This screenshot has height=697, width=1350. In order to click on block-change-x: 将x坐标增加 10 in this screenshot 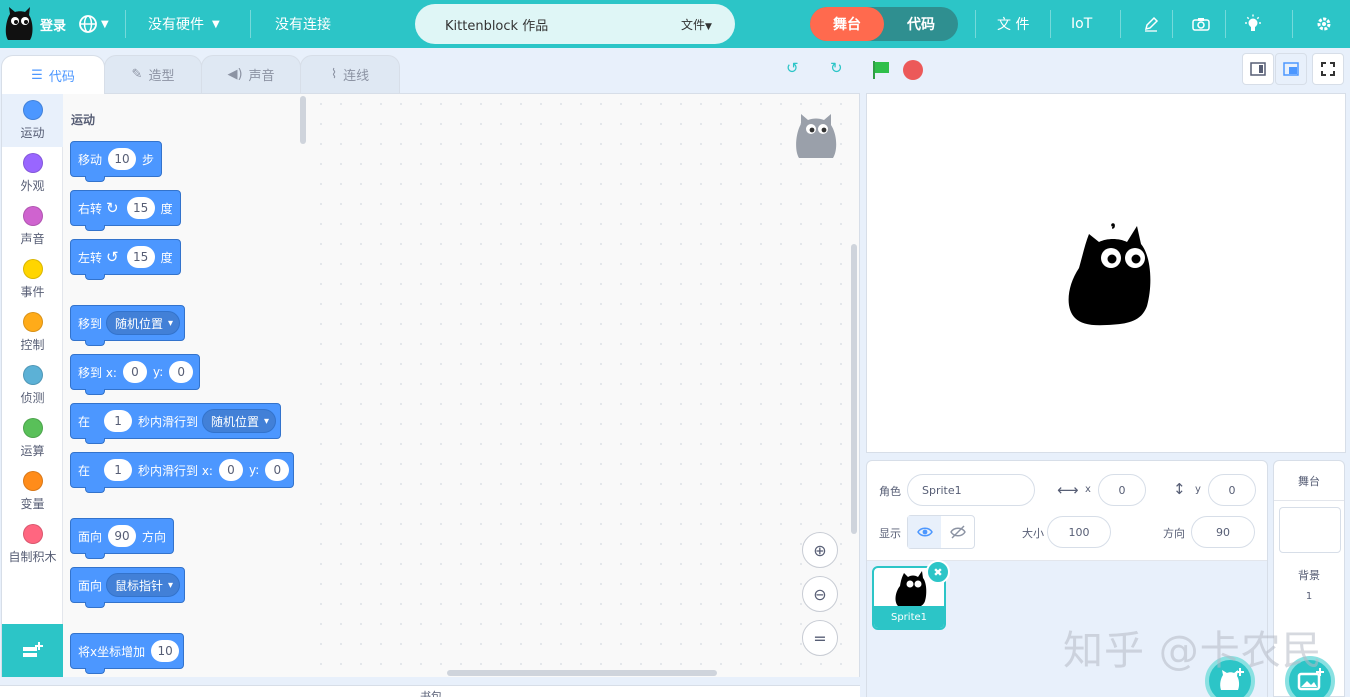, I will do `click(127, 653)`.